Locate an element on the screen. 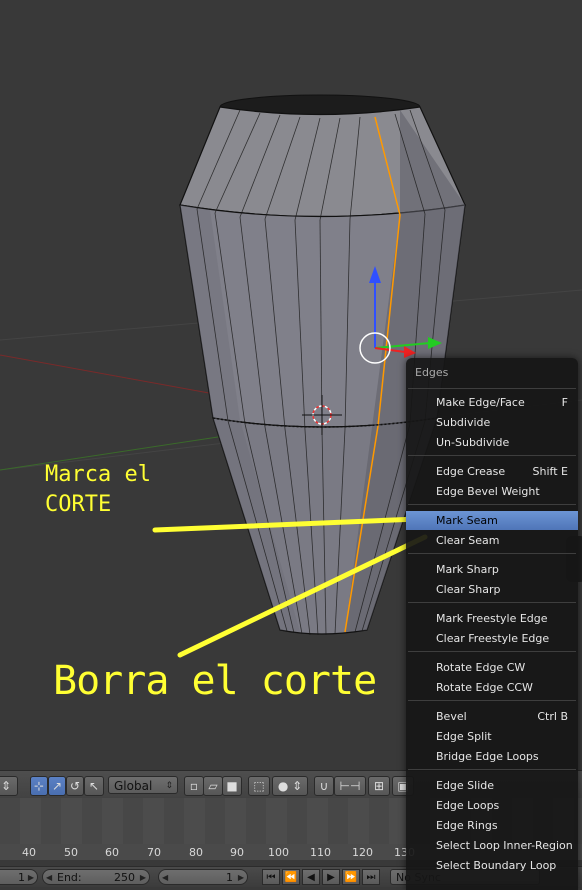 The width and height of the screenshot is (582, 890). face-select-button: ■ is located at coordinates (232, 786).